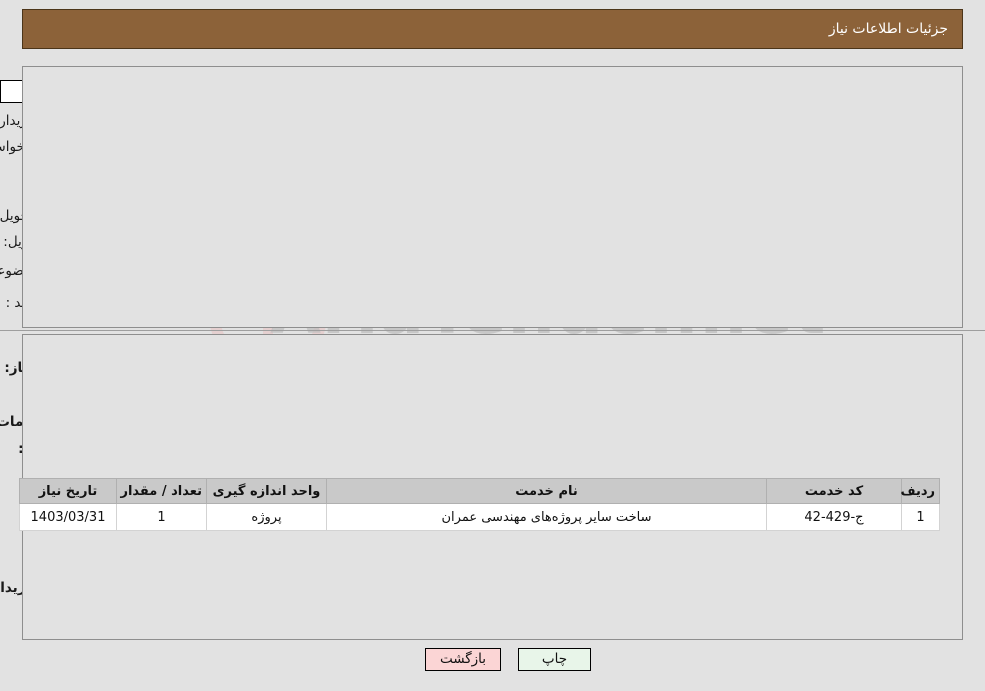 The height and width of the screenshot is (691, 985). What do you see at coordinates (546, 491) in the screenshot?
I see `th-service-name: نام خدمت` at bounding box center [546, 491].